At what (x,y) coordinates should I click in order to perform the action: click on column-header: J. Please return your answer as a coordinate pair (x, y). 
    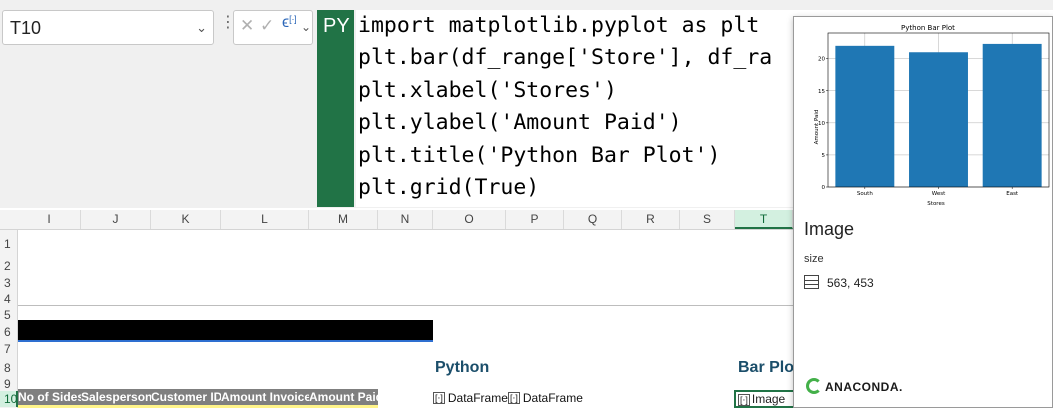
    Looking at the image, I should click on (116, 219).